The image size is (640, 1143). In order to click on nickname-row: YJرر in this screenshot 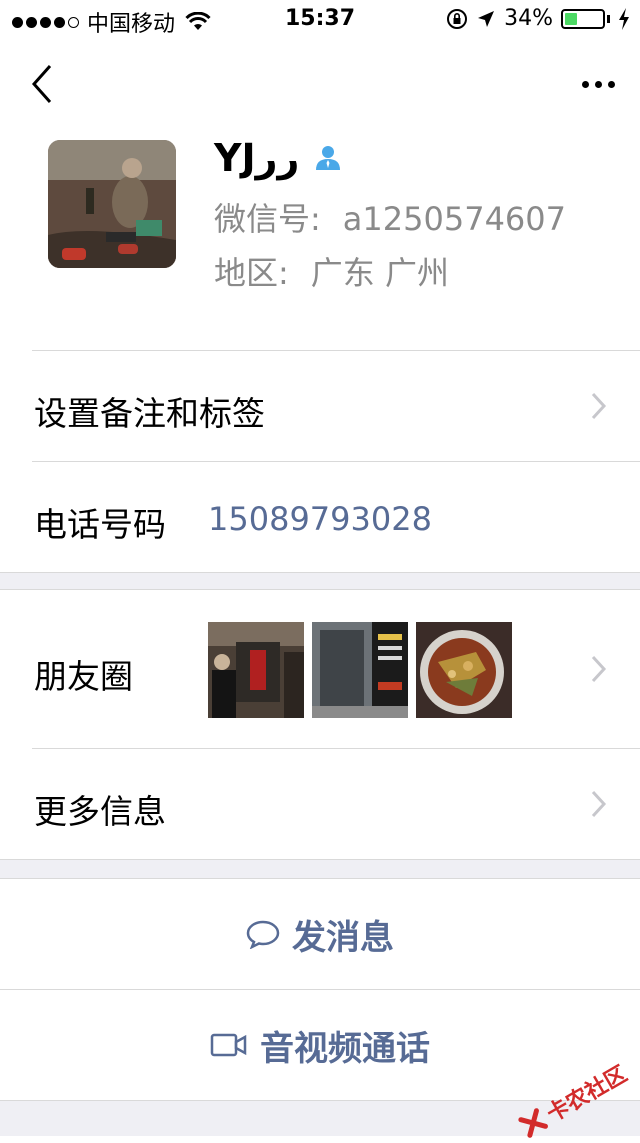, I will do `click(278, 158)`.